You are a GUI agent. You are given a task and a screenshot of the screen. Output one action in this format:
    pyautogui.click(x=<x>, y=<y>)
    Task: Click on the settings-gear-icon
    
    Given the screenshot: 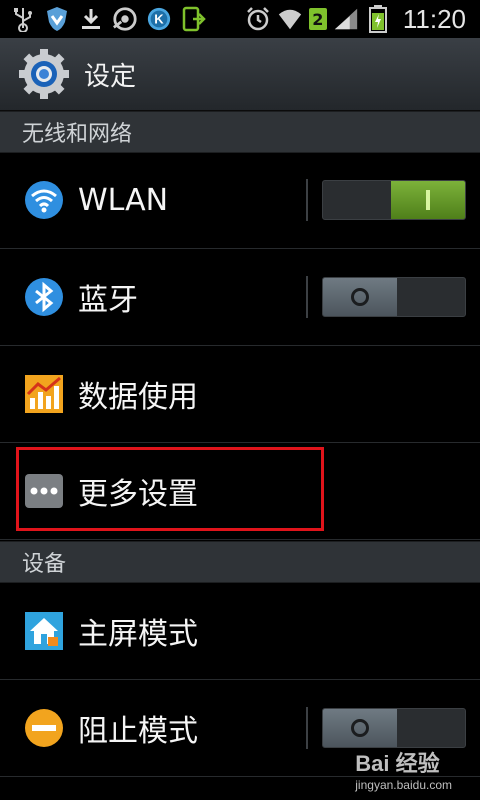 What is the action you would take?
    pyautogui.click(x=44, y=74)
    